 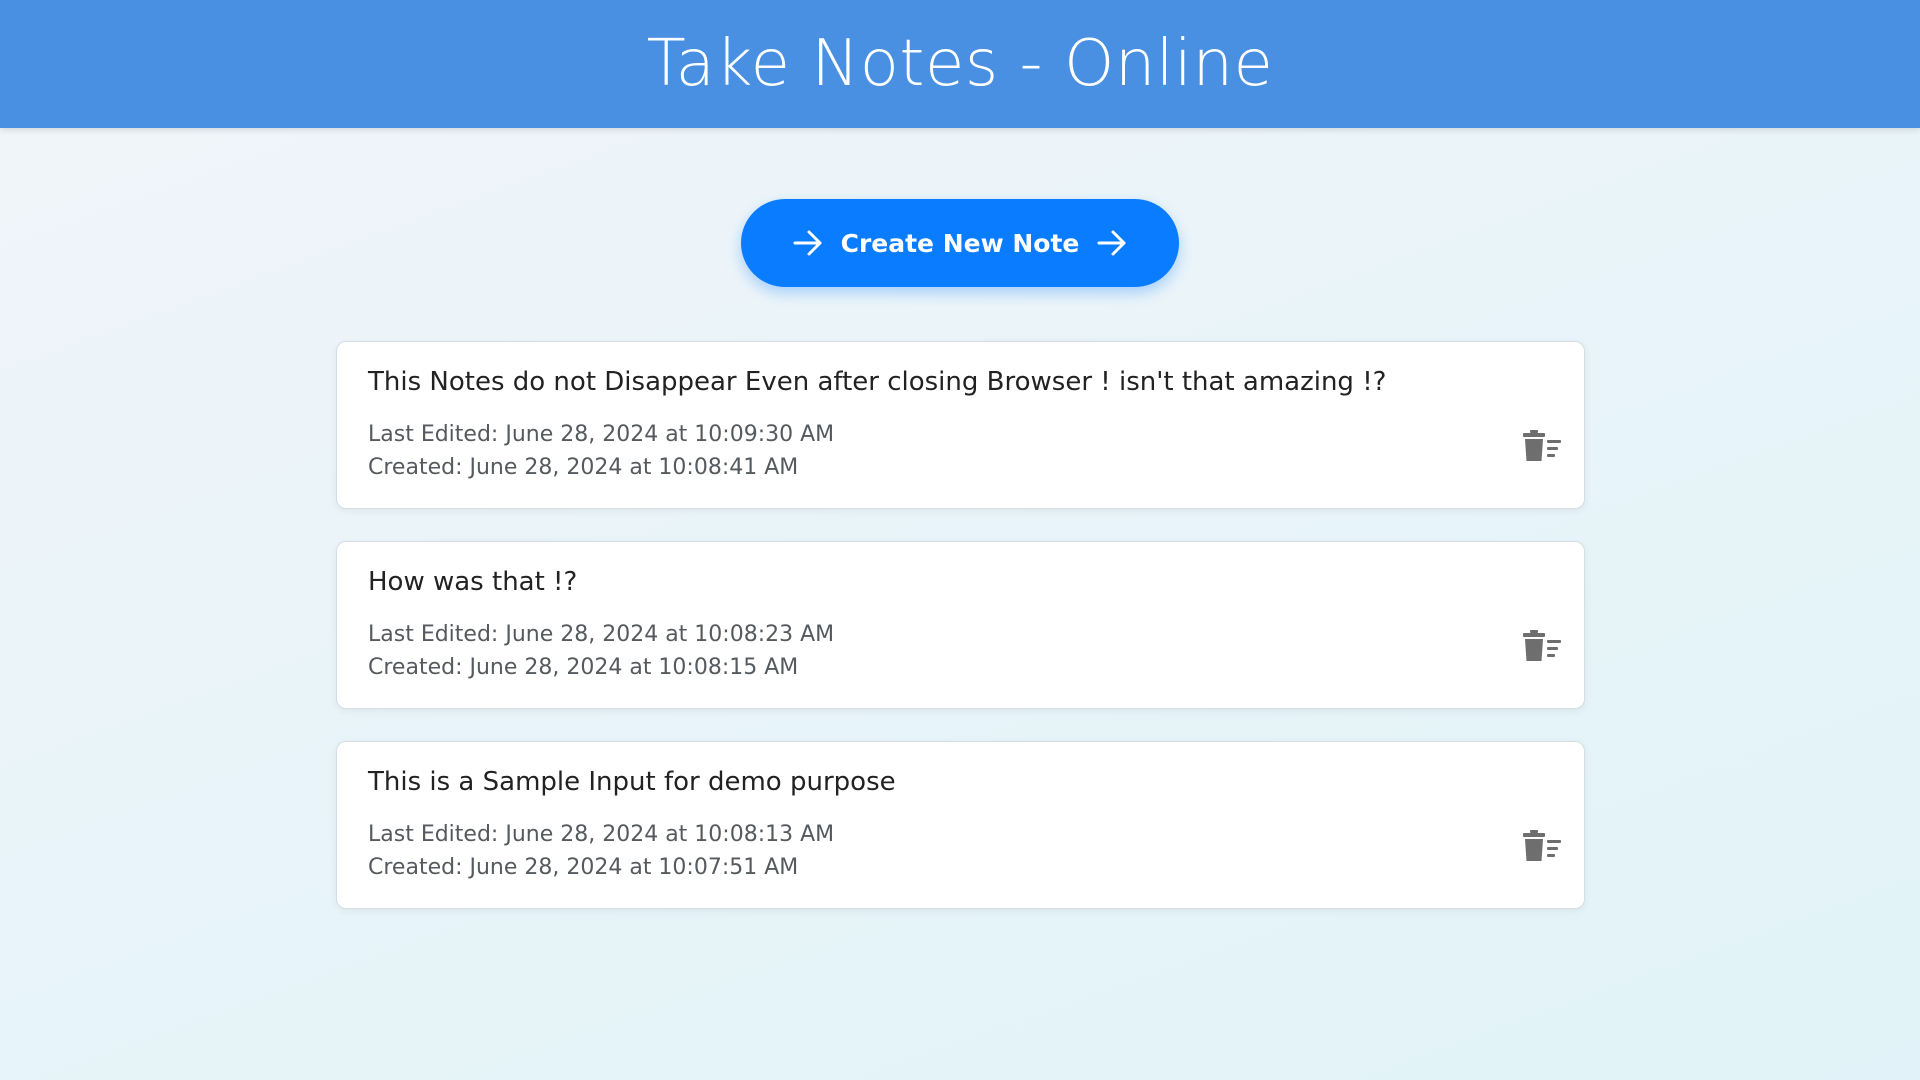 I want to click on app-header: Take Notes - Online, so click(x=960, y=64).